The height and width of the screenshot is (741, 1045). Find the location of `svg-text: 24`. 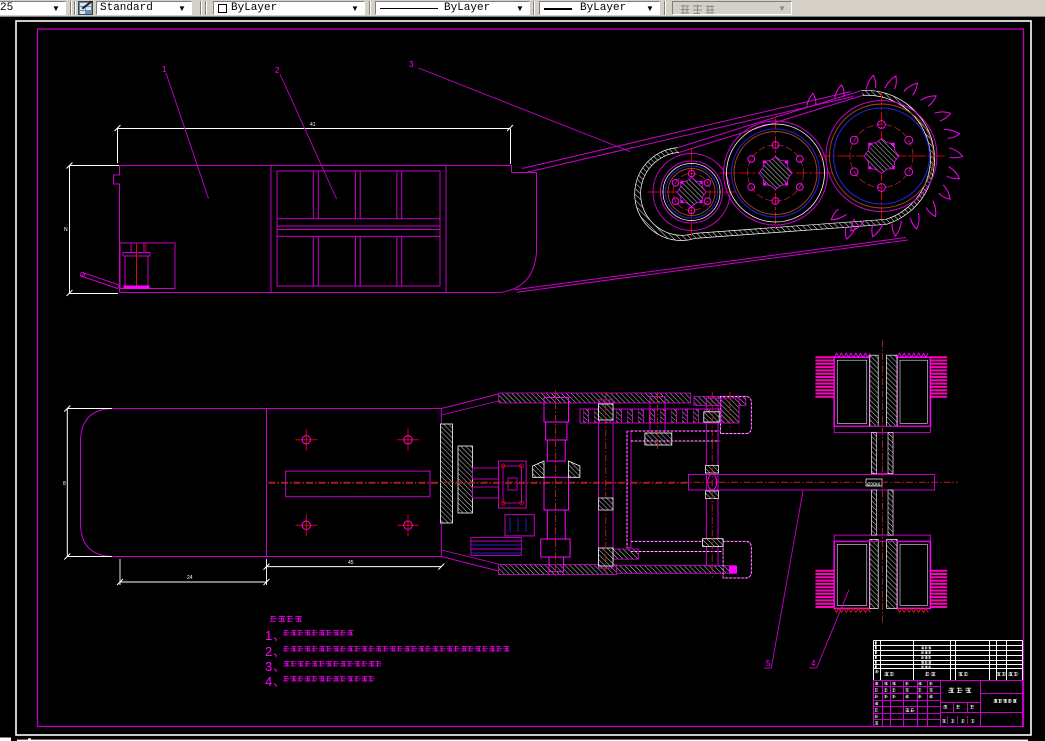

svg-text: 24 is located at coordinates (190, 578).